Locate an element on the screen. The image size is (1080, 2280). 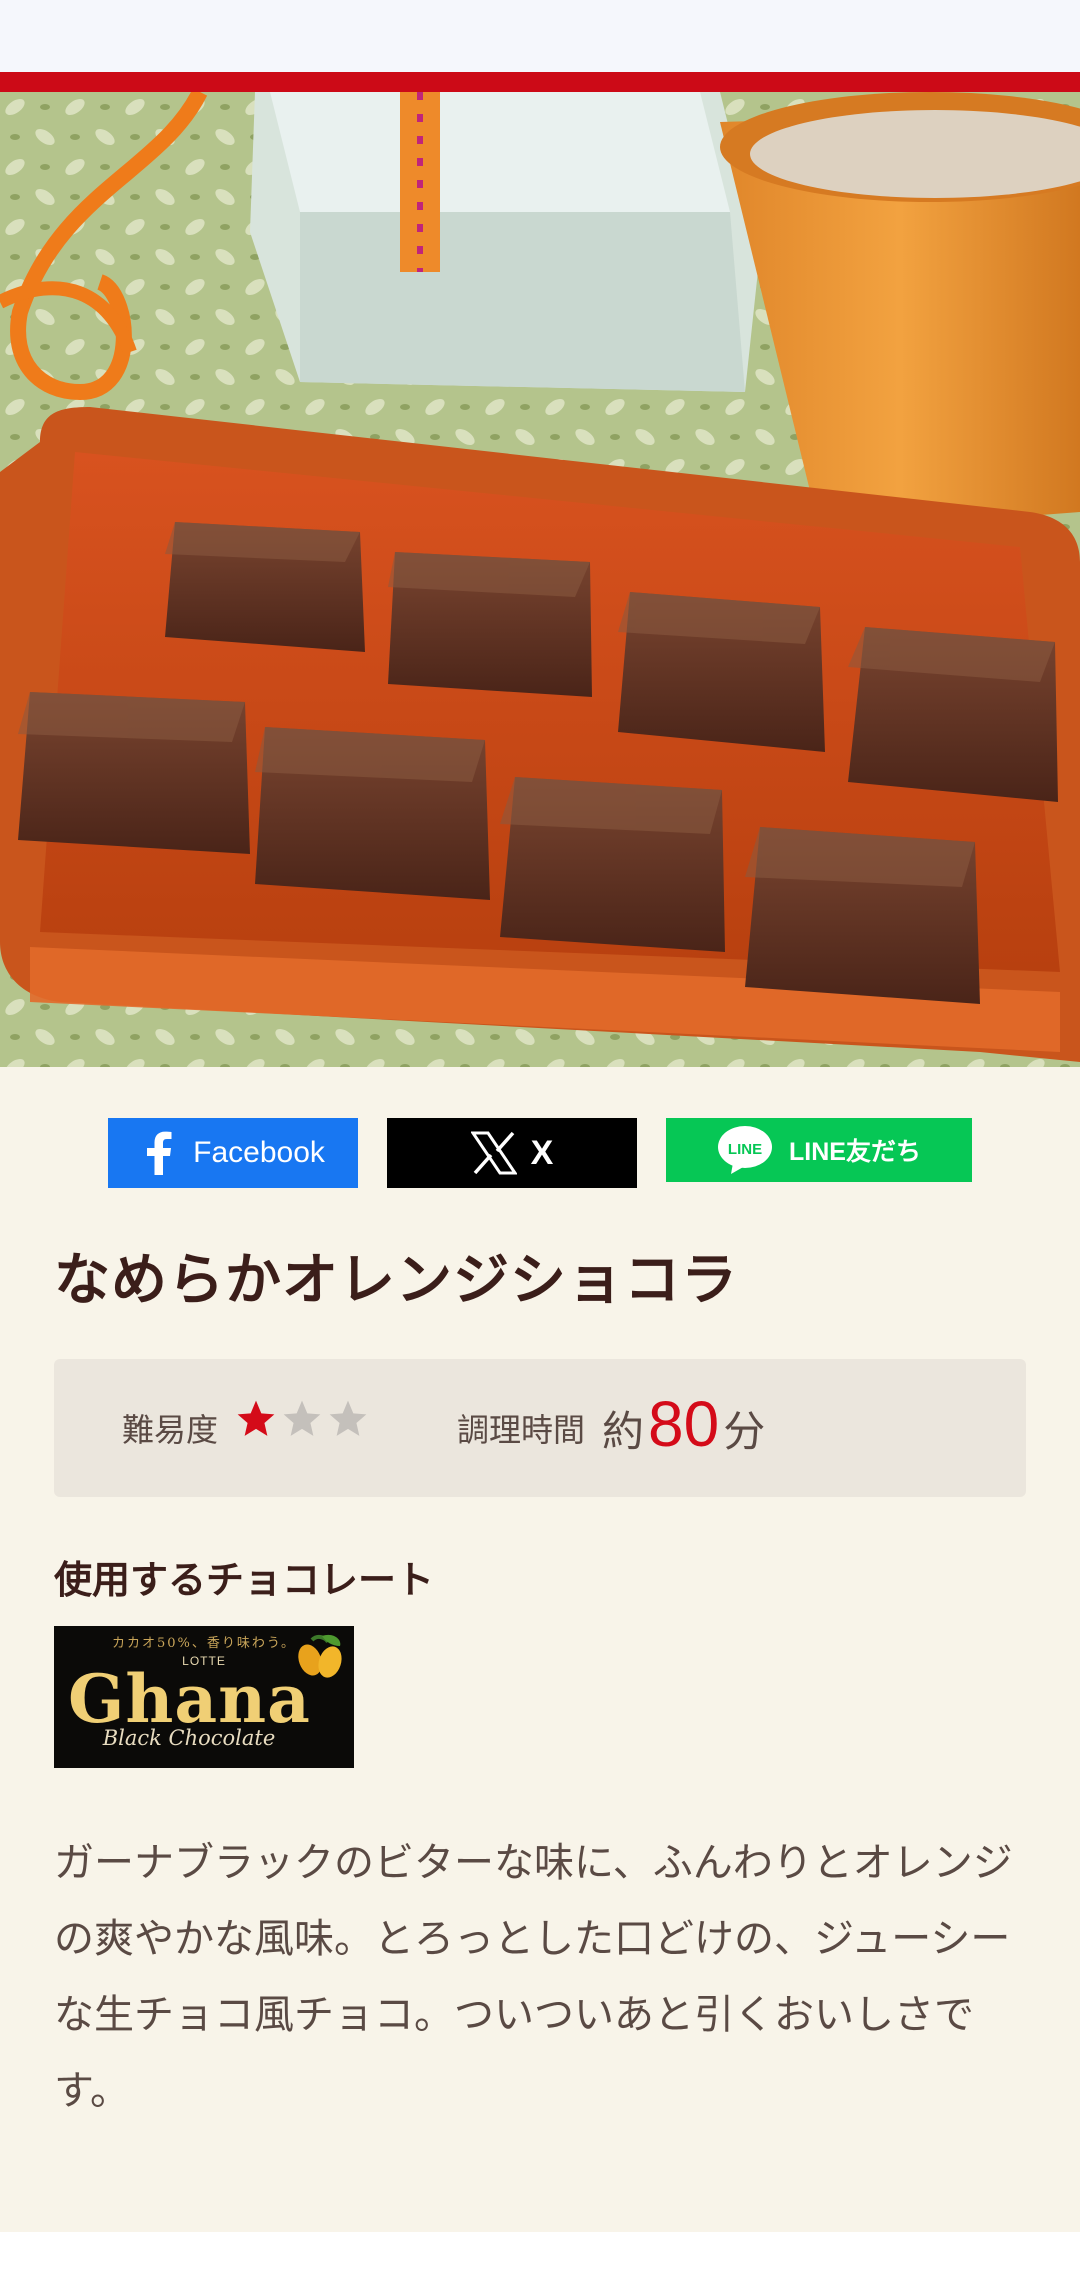
share-buttons: Facebook X LINE LINE友だち is located at coordinates (540, 1153).